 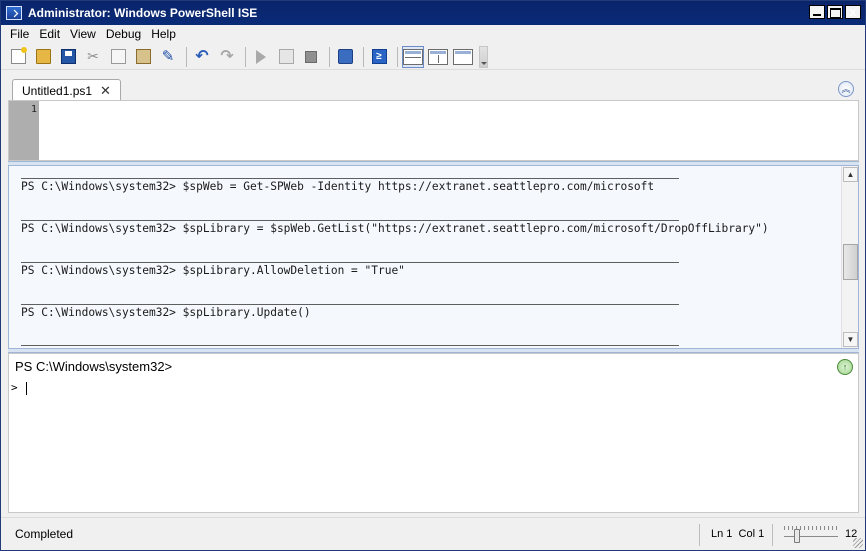 I want to click on cut-button: ✂, so click(x=93, y=57).